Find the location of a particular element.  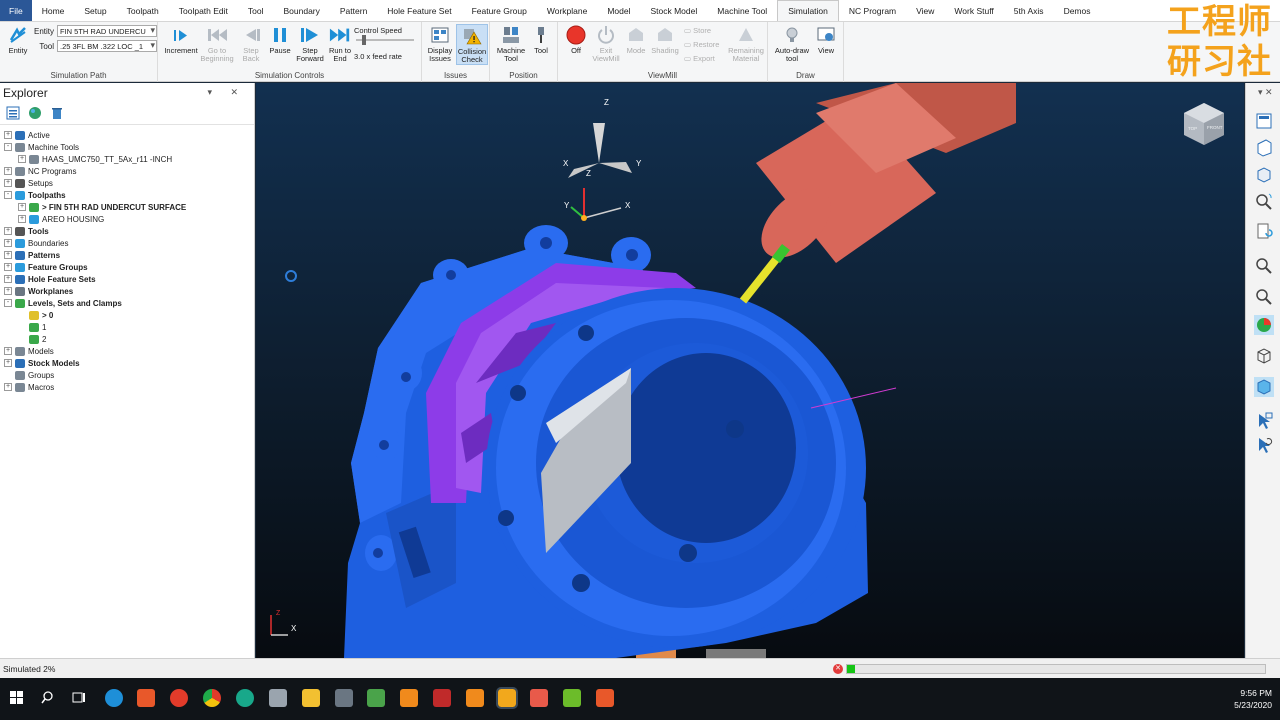

featurecam-icon is located at coordinates (409, 698).